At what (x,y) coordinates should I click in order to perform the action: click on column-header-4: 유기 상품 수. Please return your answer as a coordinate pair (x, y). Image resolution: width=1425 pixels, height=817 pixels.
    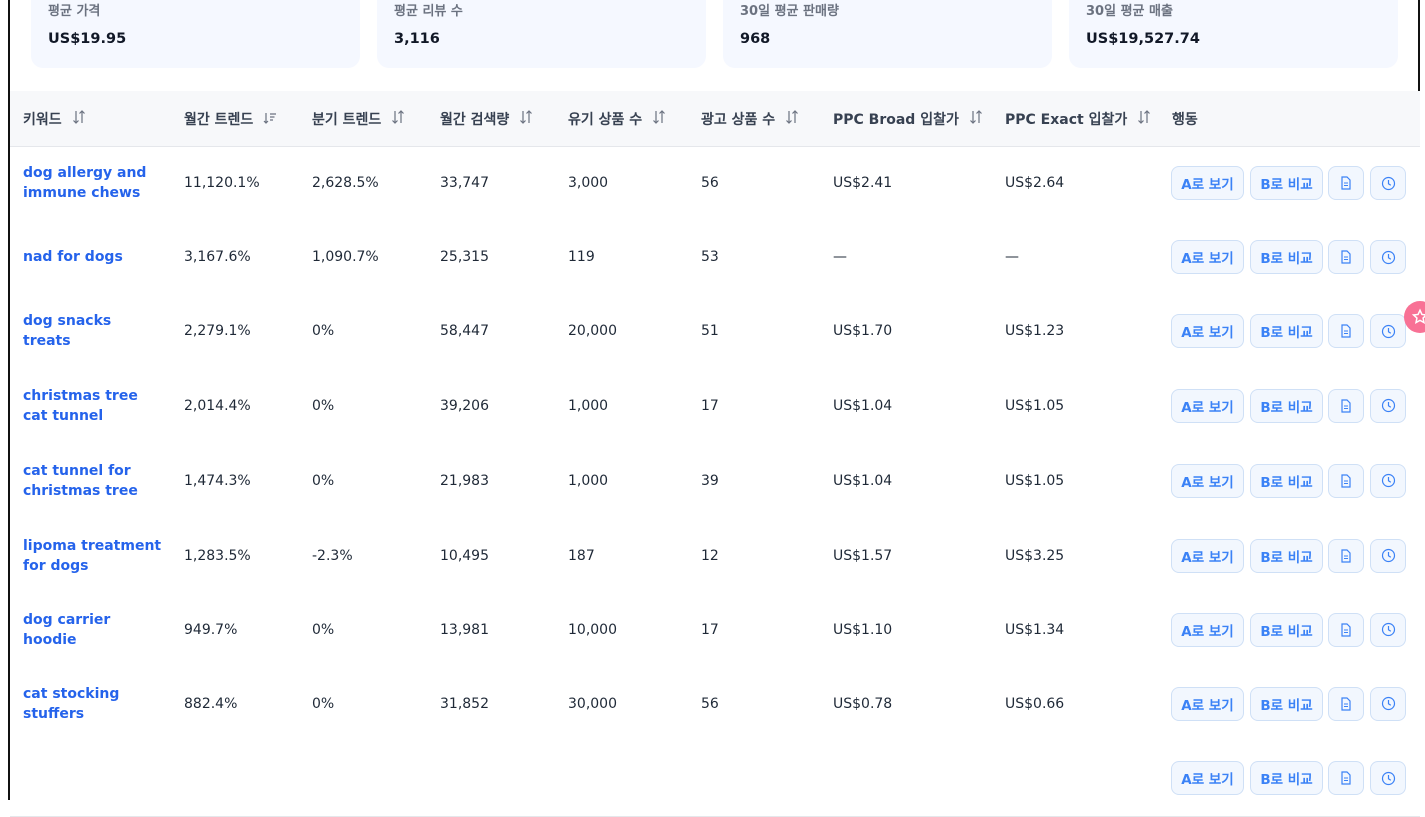
    Looking at the image, I should click on (617, 119).